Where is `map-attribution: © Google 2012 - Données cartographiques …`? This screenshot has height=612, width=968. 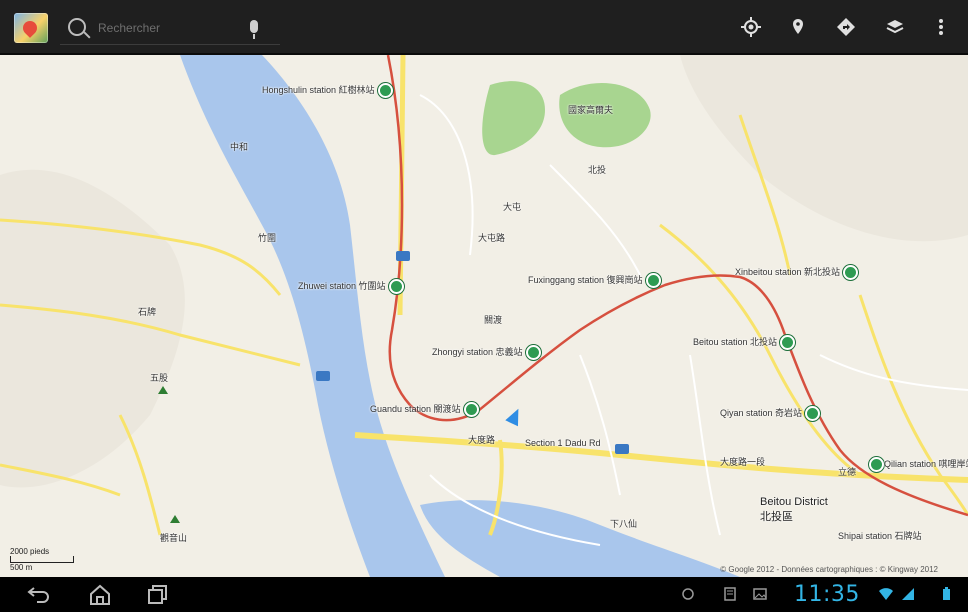
map-attribution: © Google 2012 - Données cartographiques … is located at coordinates (829, 569).